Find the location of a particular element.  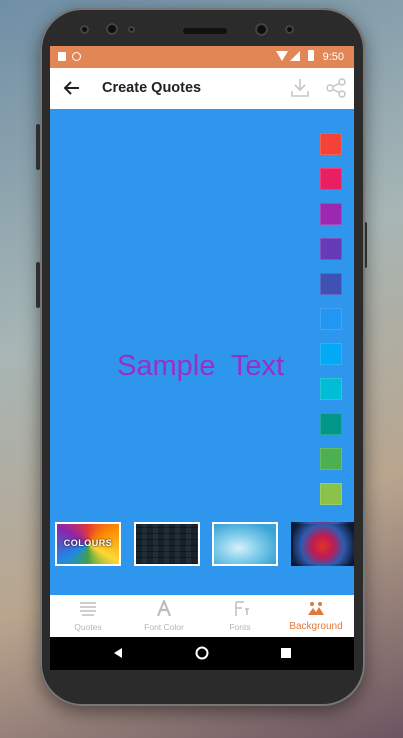

sensor-icon is located at coordinates (84, 29).